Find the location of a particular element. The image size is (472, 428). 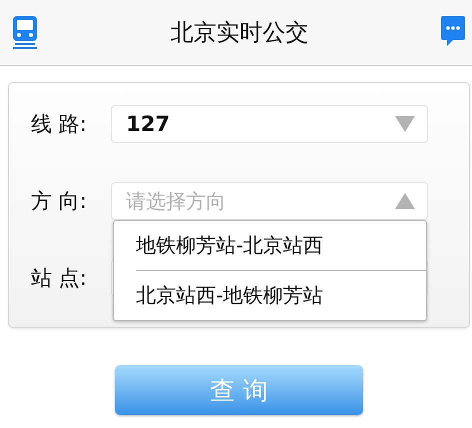

dropdown-option: 北京站西-地铁柳芳站 is located at coordinates (270, 295).